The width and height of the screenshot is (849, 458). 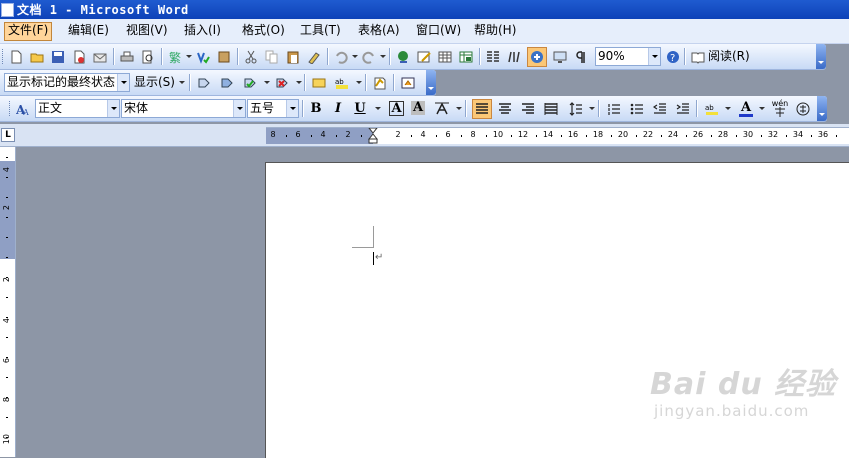 I want to click on highlight-color-dropdown-icon, so click(x=728, y=108).